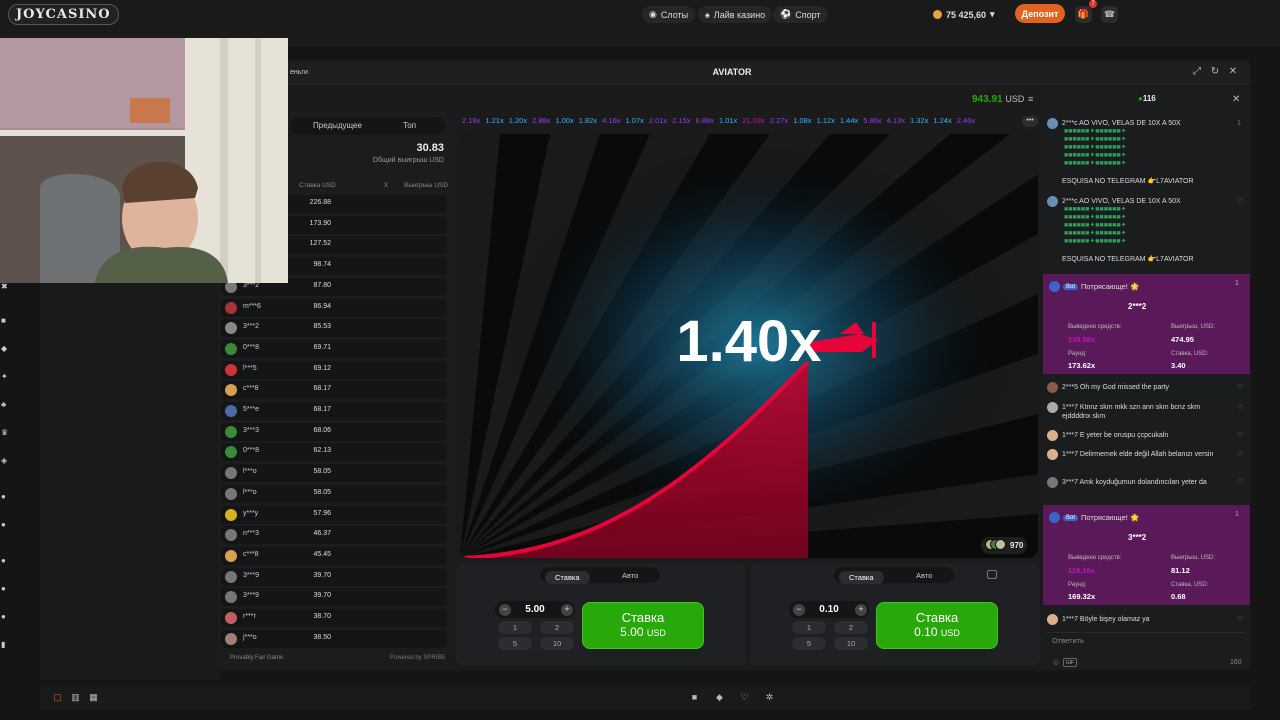  Describe the element at coordinates (1083, 14) in the screenshot. I see `gift-icon: 🎁` at that location.